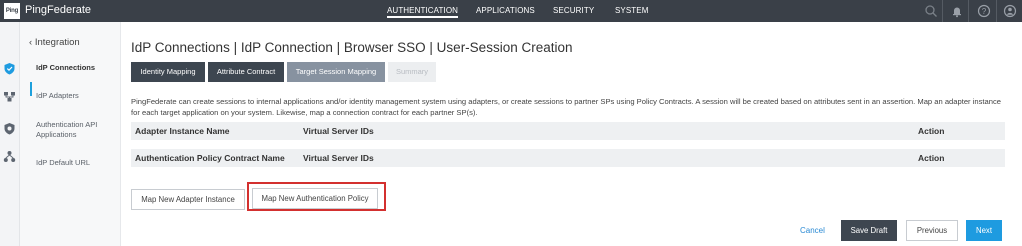 The image size is (1022, 246). What do you see at coordinates (168, 72) in the screenshot?
I see `tab-identity-mapping: Identity Mapping` at bounding box center [168, 72].